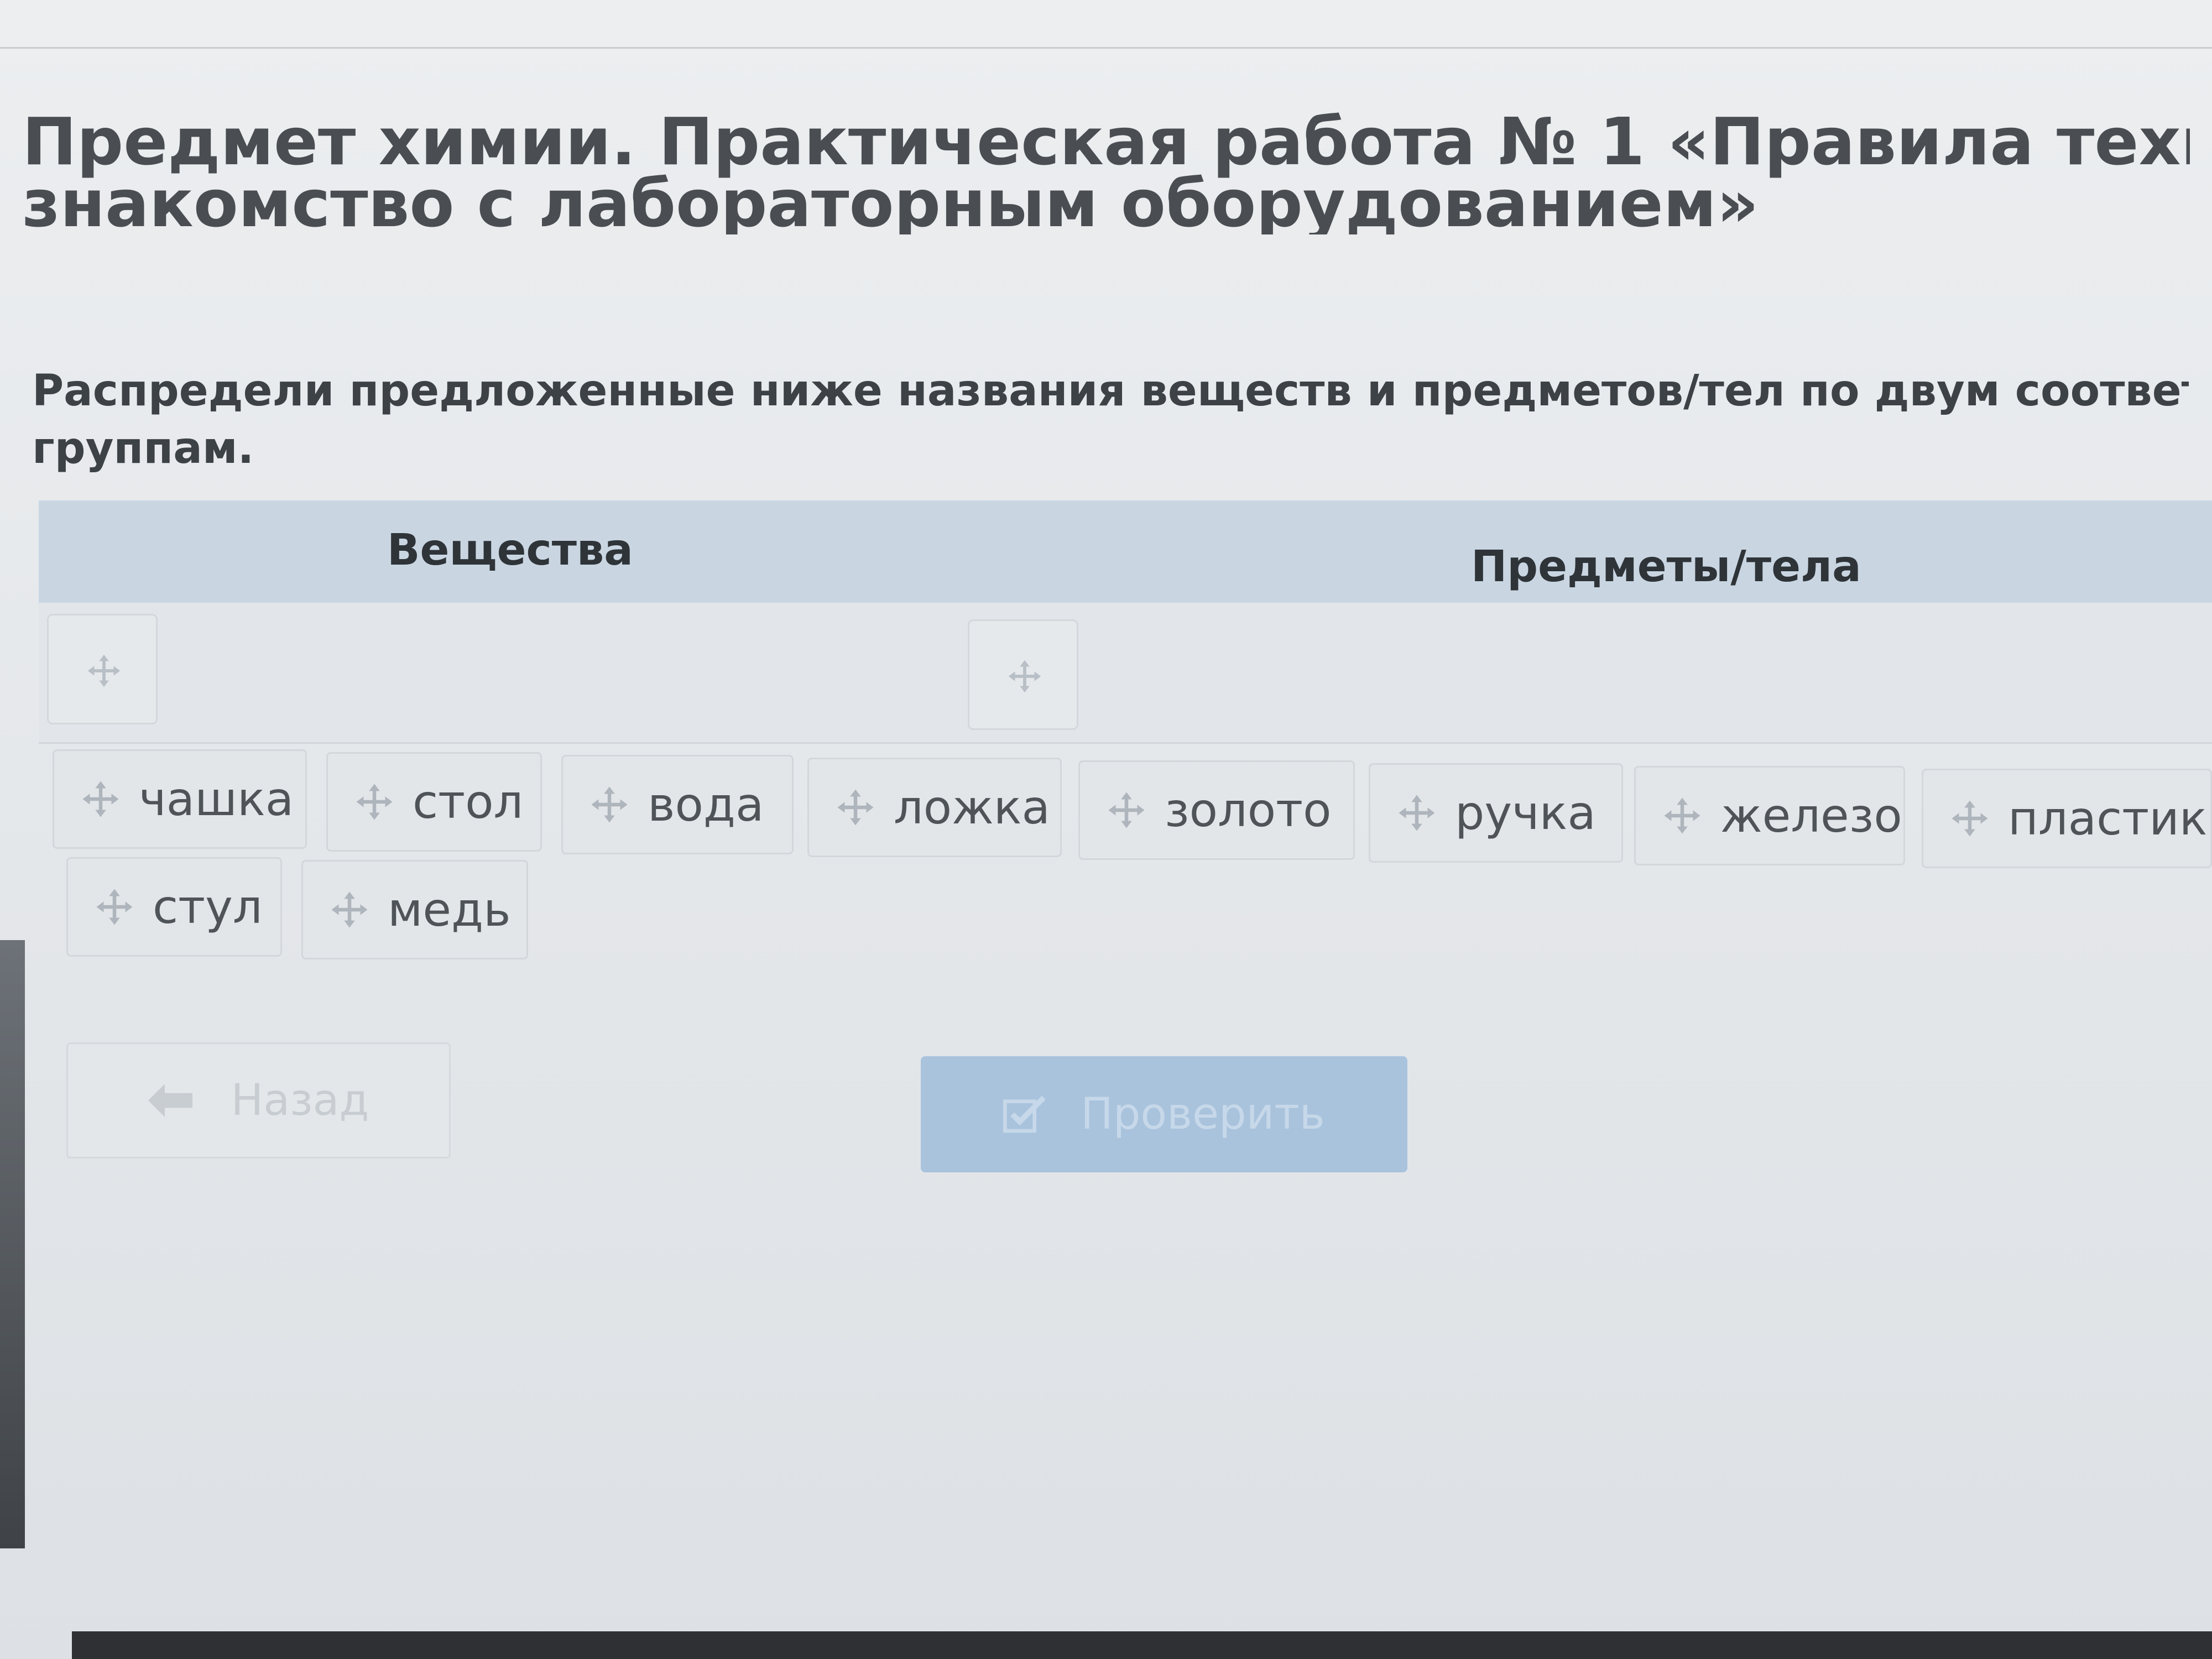  What do you see at coordinates (706, 805) in the screenshot?
I see `chip-label: вода` at bounding box center [706, 805].